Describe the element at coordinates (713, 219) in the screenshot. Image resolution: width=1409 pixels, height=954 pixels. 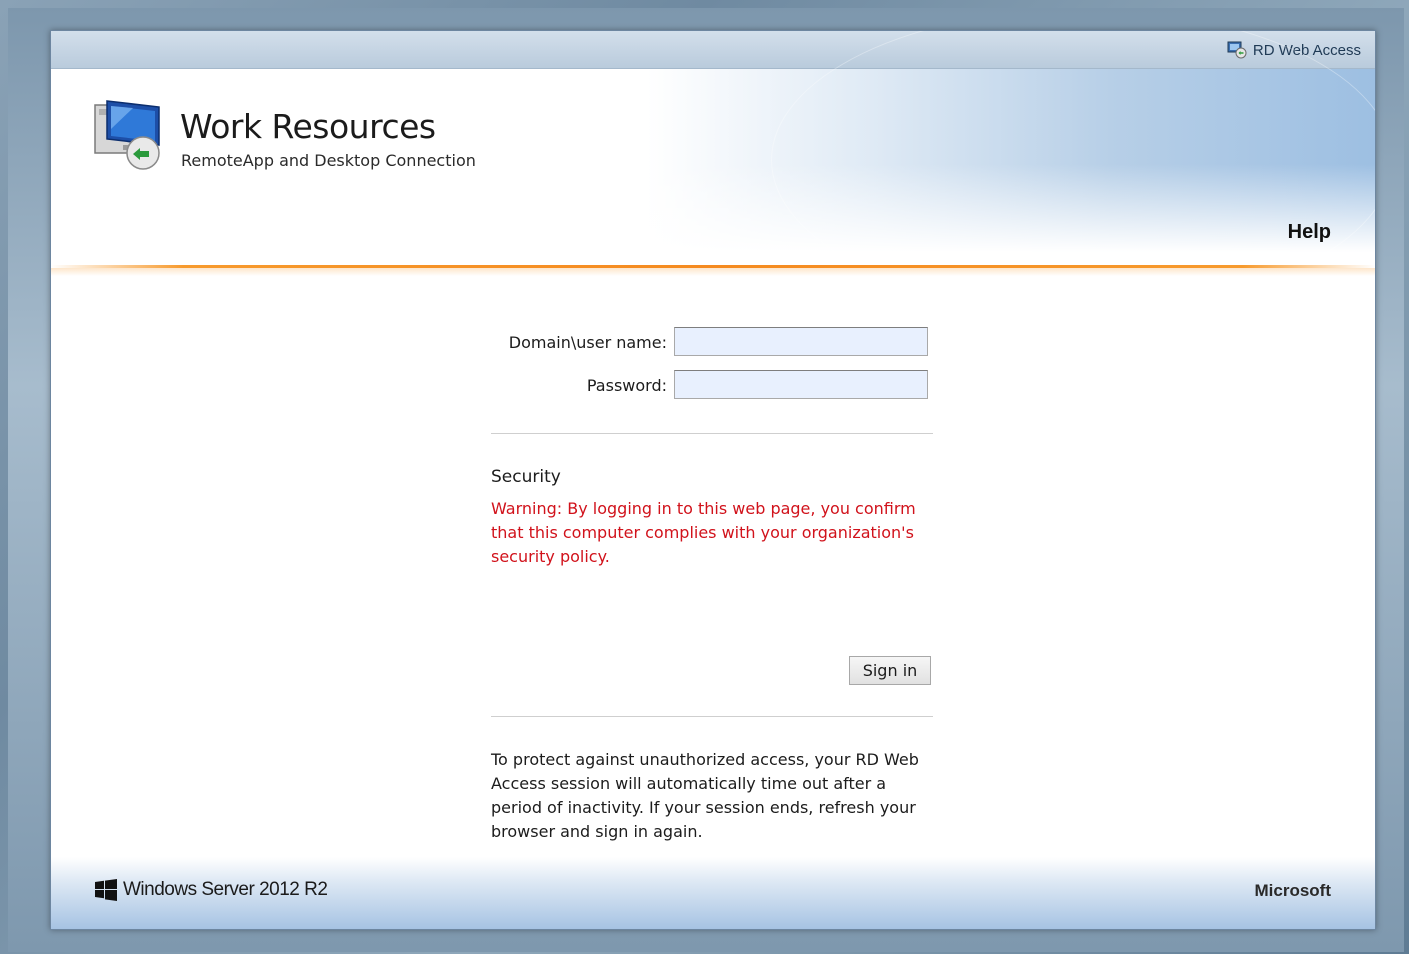
I see `header-fade` at that location.